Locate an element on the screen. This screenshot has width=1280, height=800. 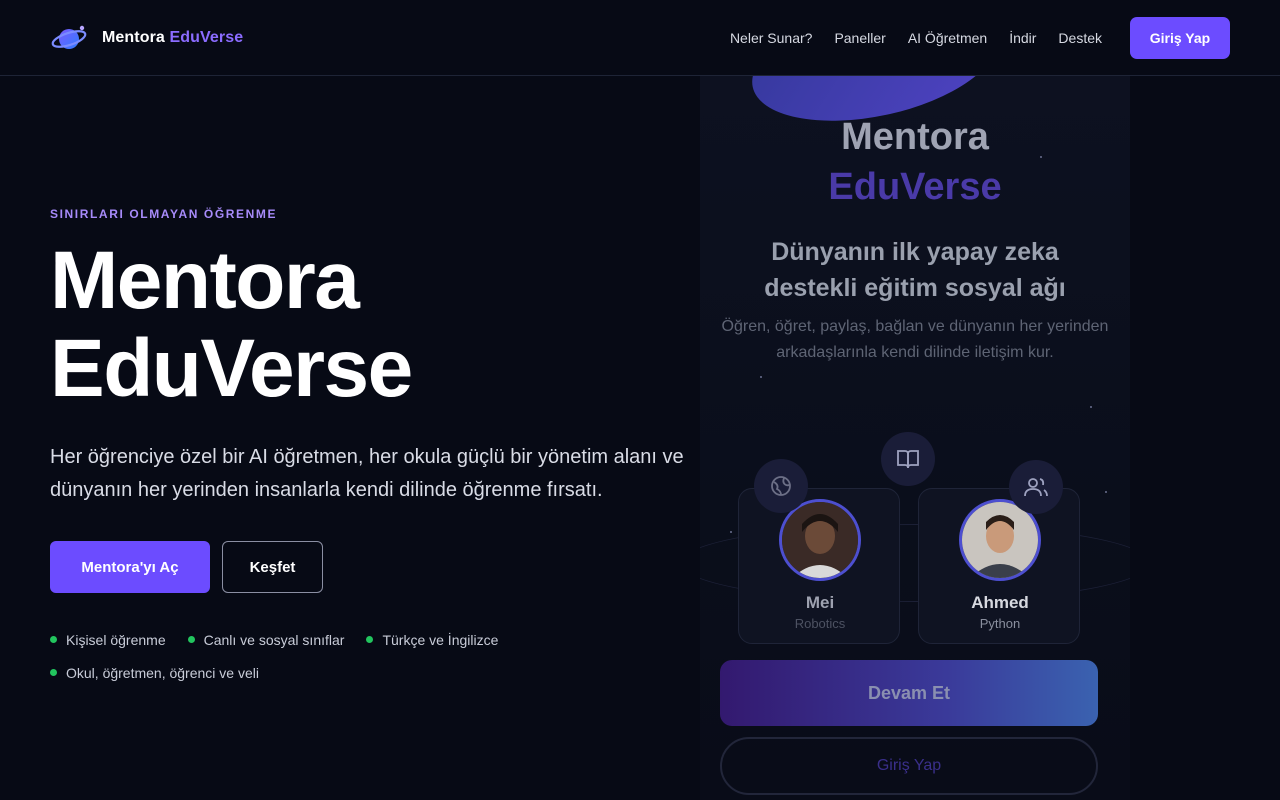
profile-card-ahmed: Ahmed Python is located at coordinates (999, 566).